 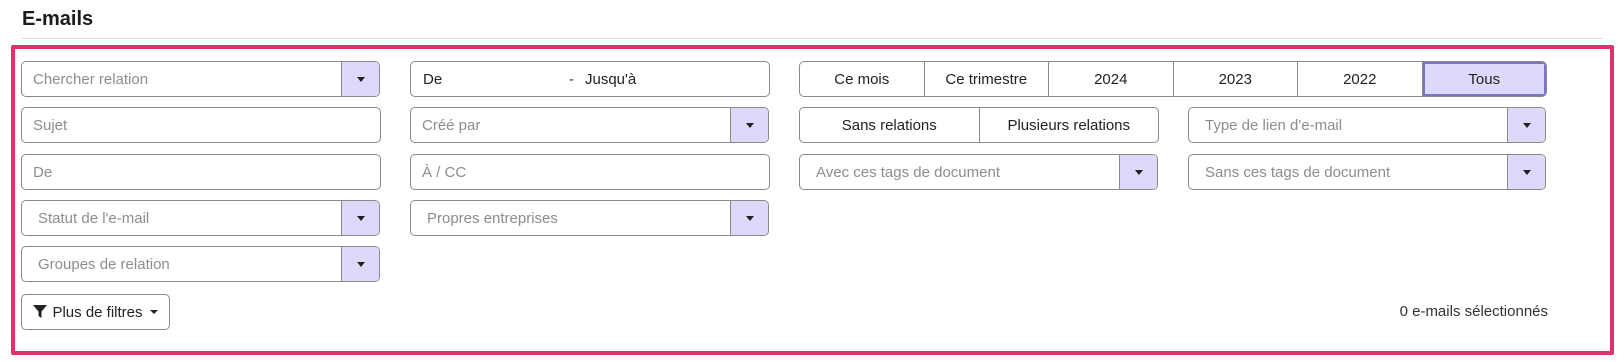 What do you see at coordinates (590, 172) in the screenshot?
I see `to-cc-input: À / CC` at bounding box center [590, 172].